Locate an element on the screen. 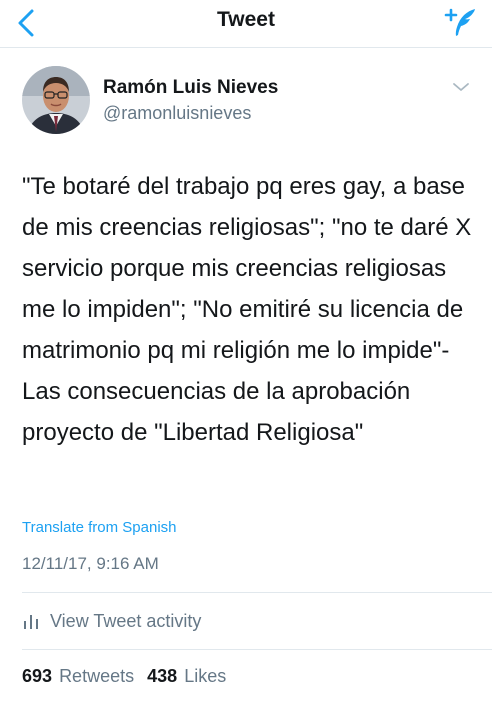 This screenshot has width=492, height=720. bar-chart-icon is located at coordinates (31, 622).